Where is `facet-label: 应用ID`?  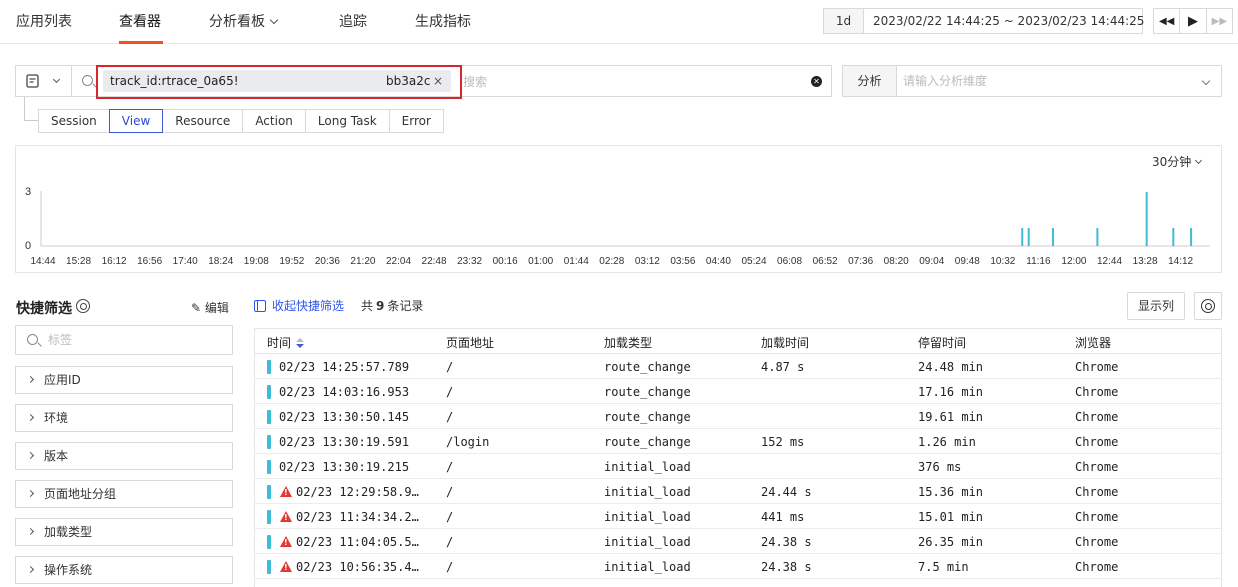 facet-label: 应用ID is located at coordinates (62, 380).